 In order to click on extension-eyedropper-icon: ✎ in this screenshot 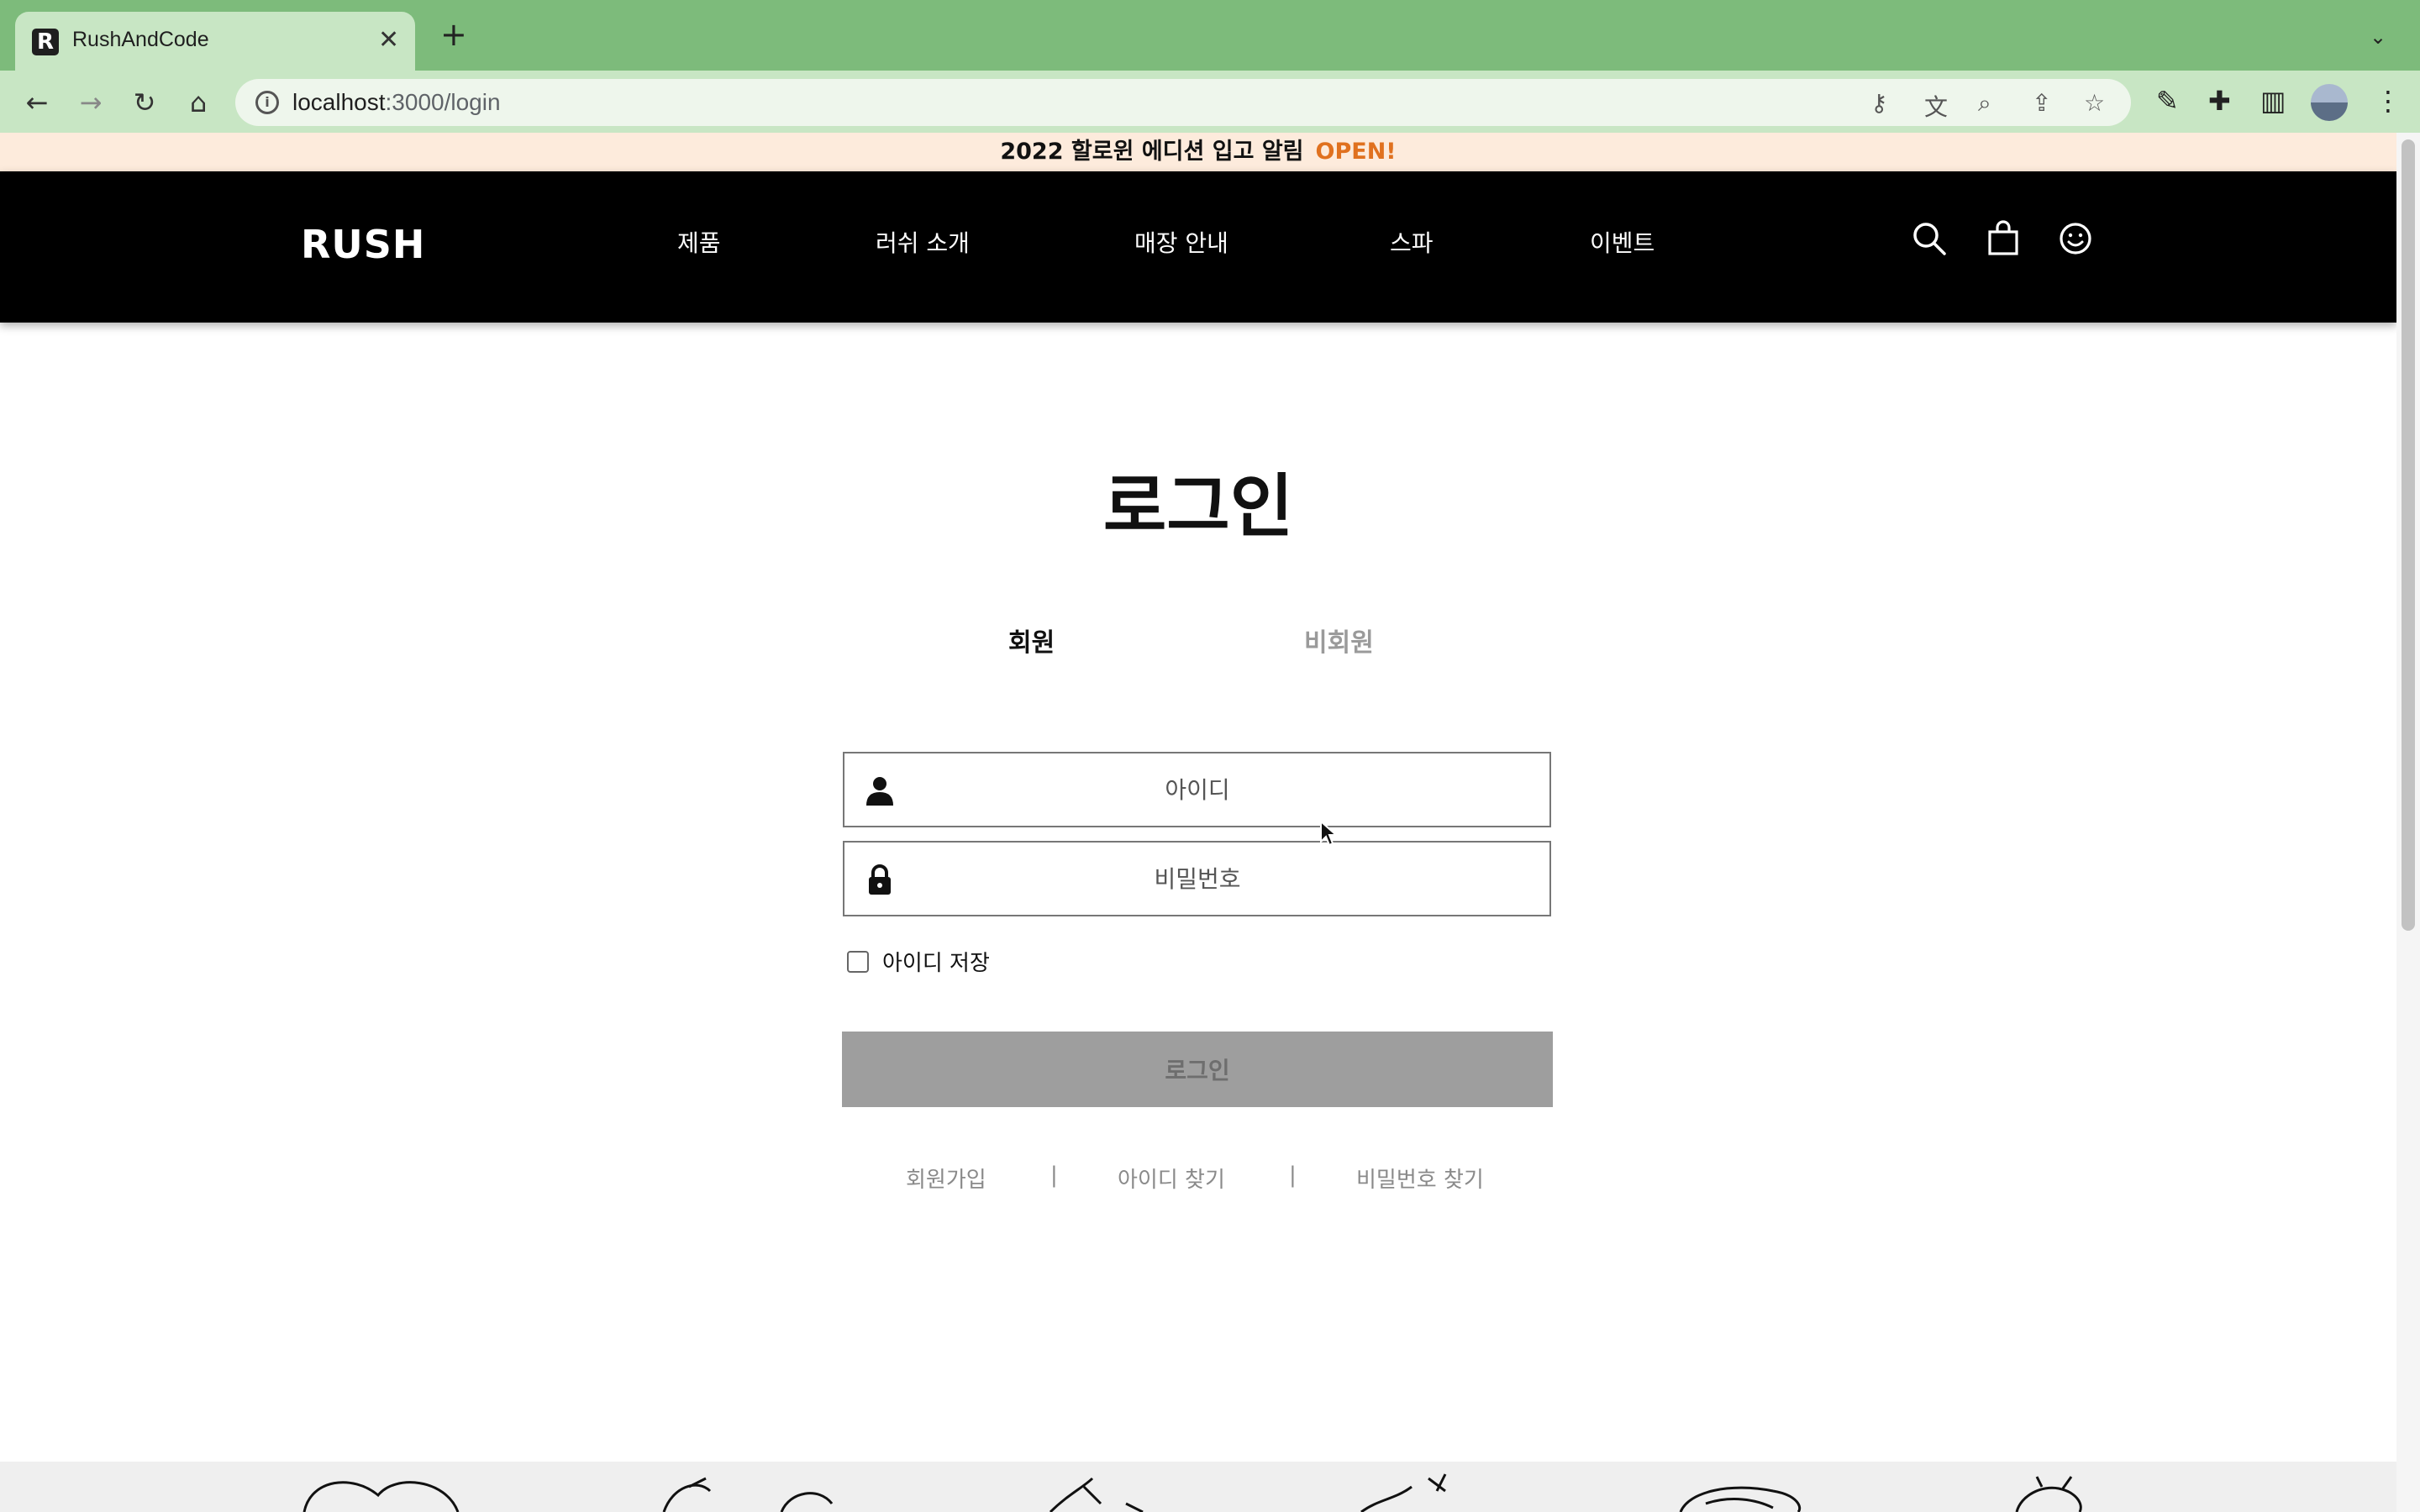, I will do `click(2167, 101)`.